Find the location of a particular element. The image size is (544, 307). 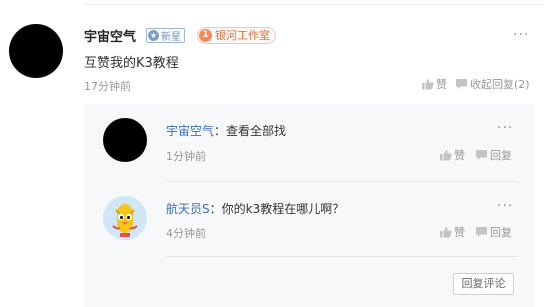

reply-line: 航天员S：你的k3教程在哪儿啊？ is located at coordinates (255, 208).